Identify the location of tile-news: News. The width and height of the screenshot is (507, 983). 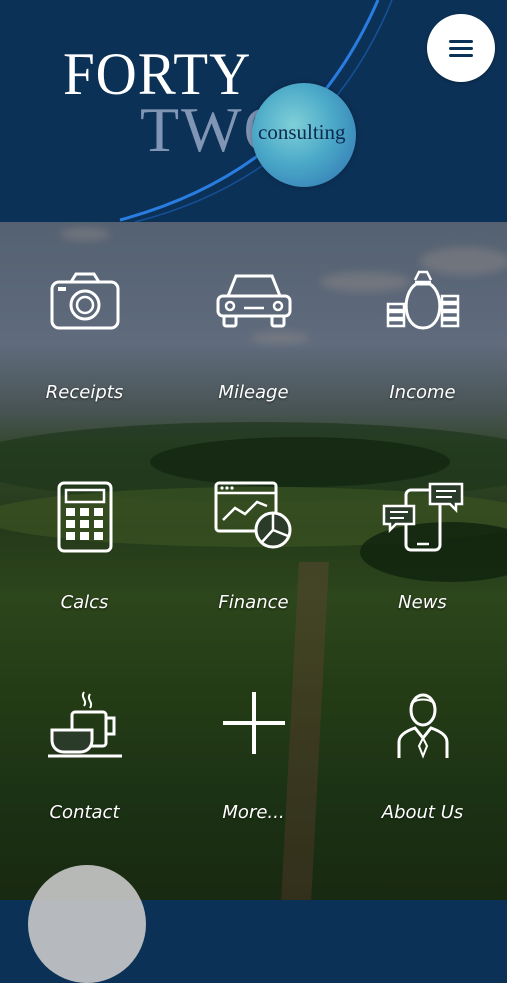
(422, 537).